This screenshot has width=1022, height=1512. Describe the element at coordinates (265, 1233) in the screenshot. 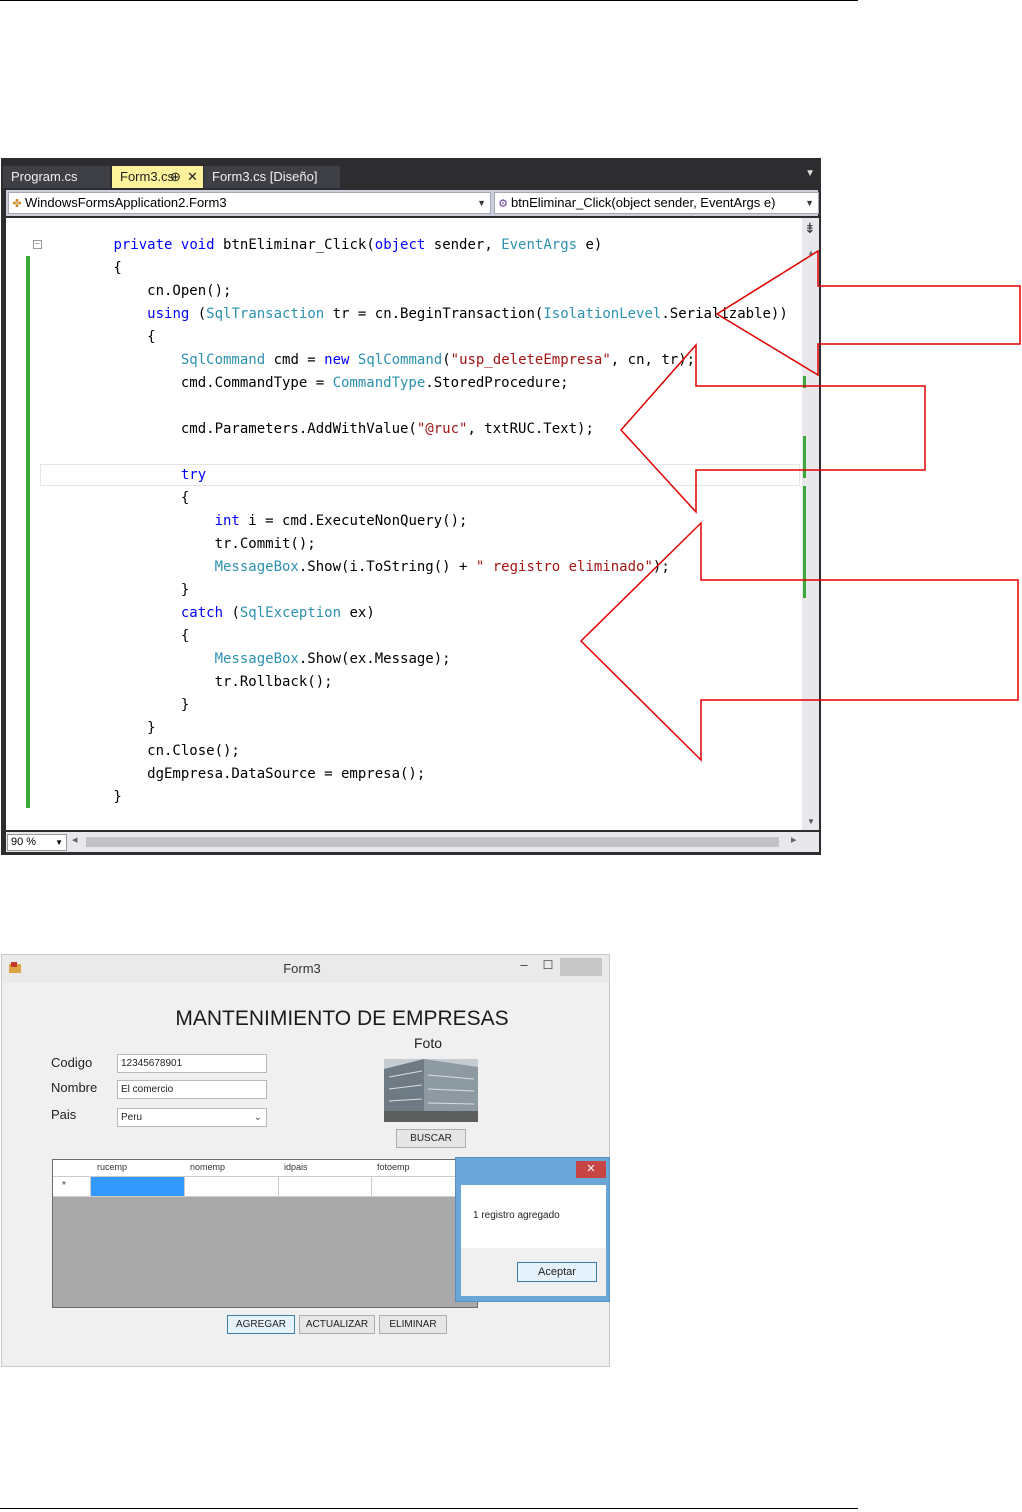

I see `empresa-grid: rucemp nomemp idpais fotoemp * ✕` at that location.